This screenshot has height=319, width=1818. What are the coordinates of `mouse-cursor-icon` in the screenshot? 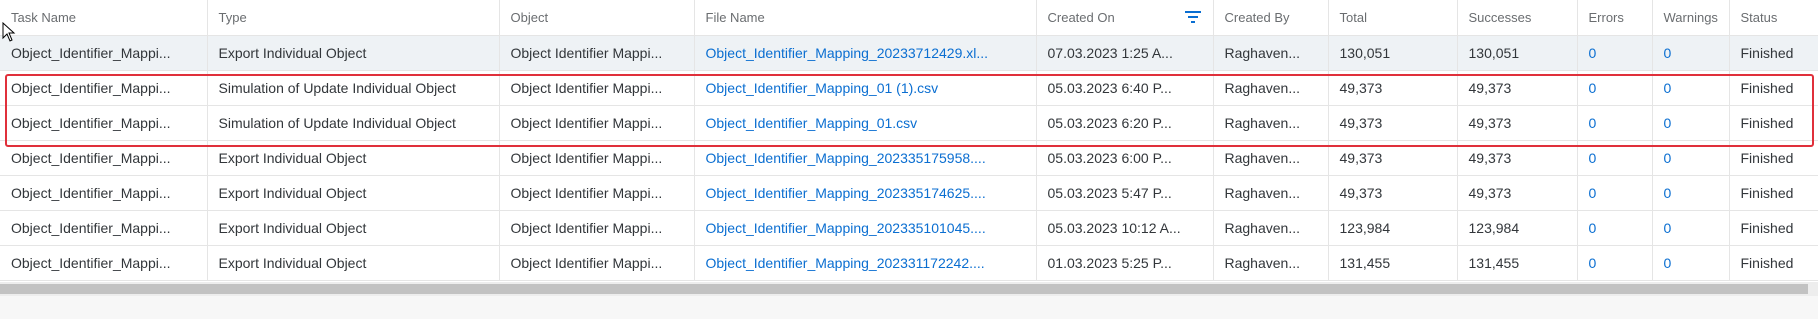 It's located at (9, 32).